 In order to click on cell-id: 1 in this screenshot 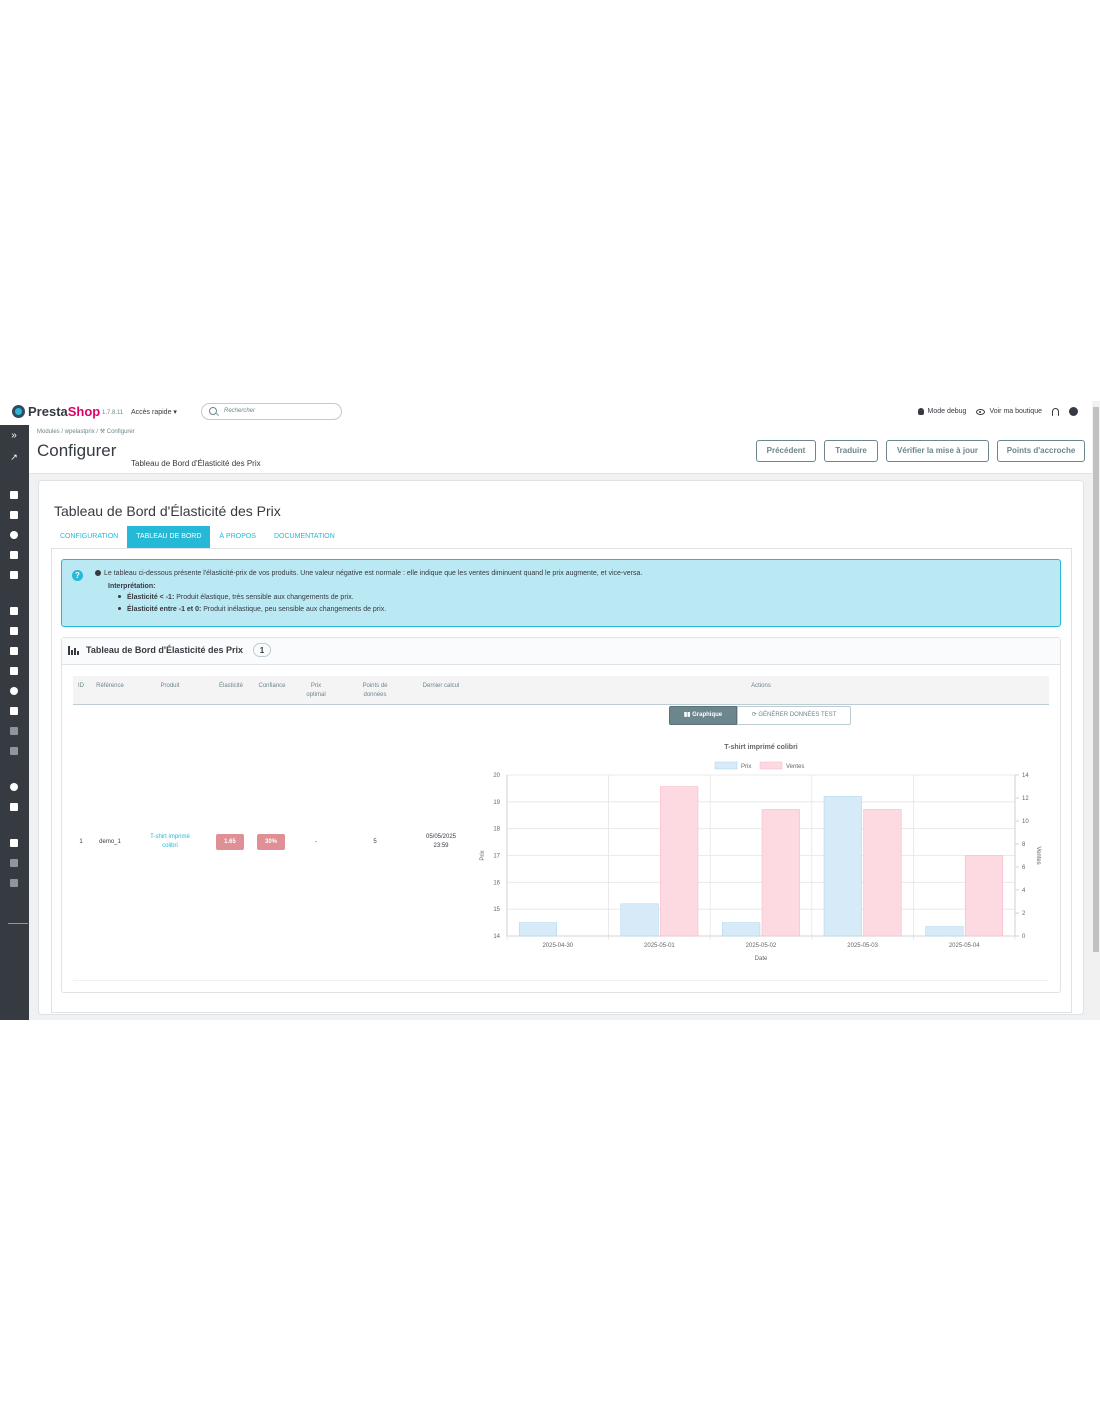, I will do `click(81, 842)`.